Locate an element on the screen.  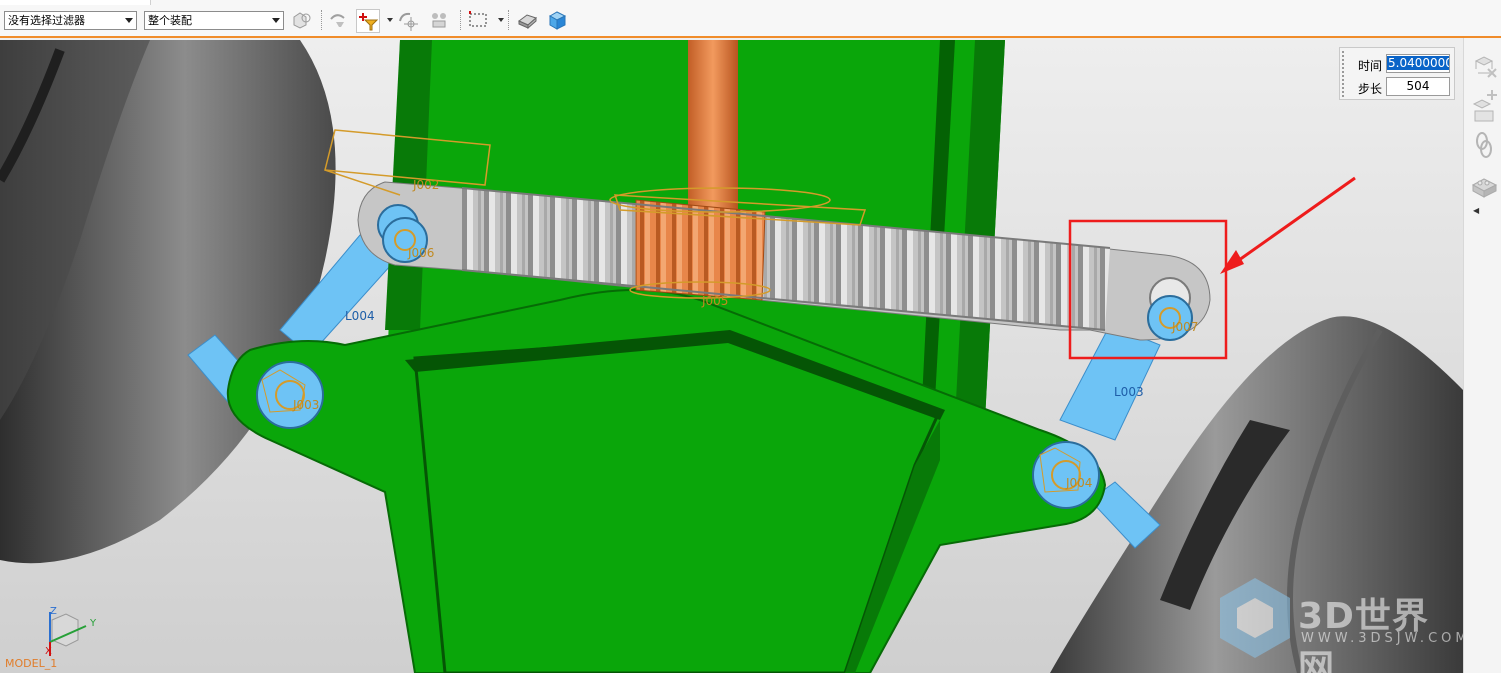
joint-label-j004: J004 is located at coordinates (1079, 483).